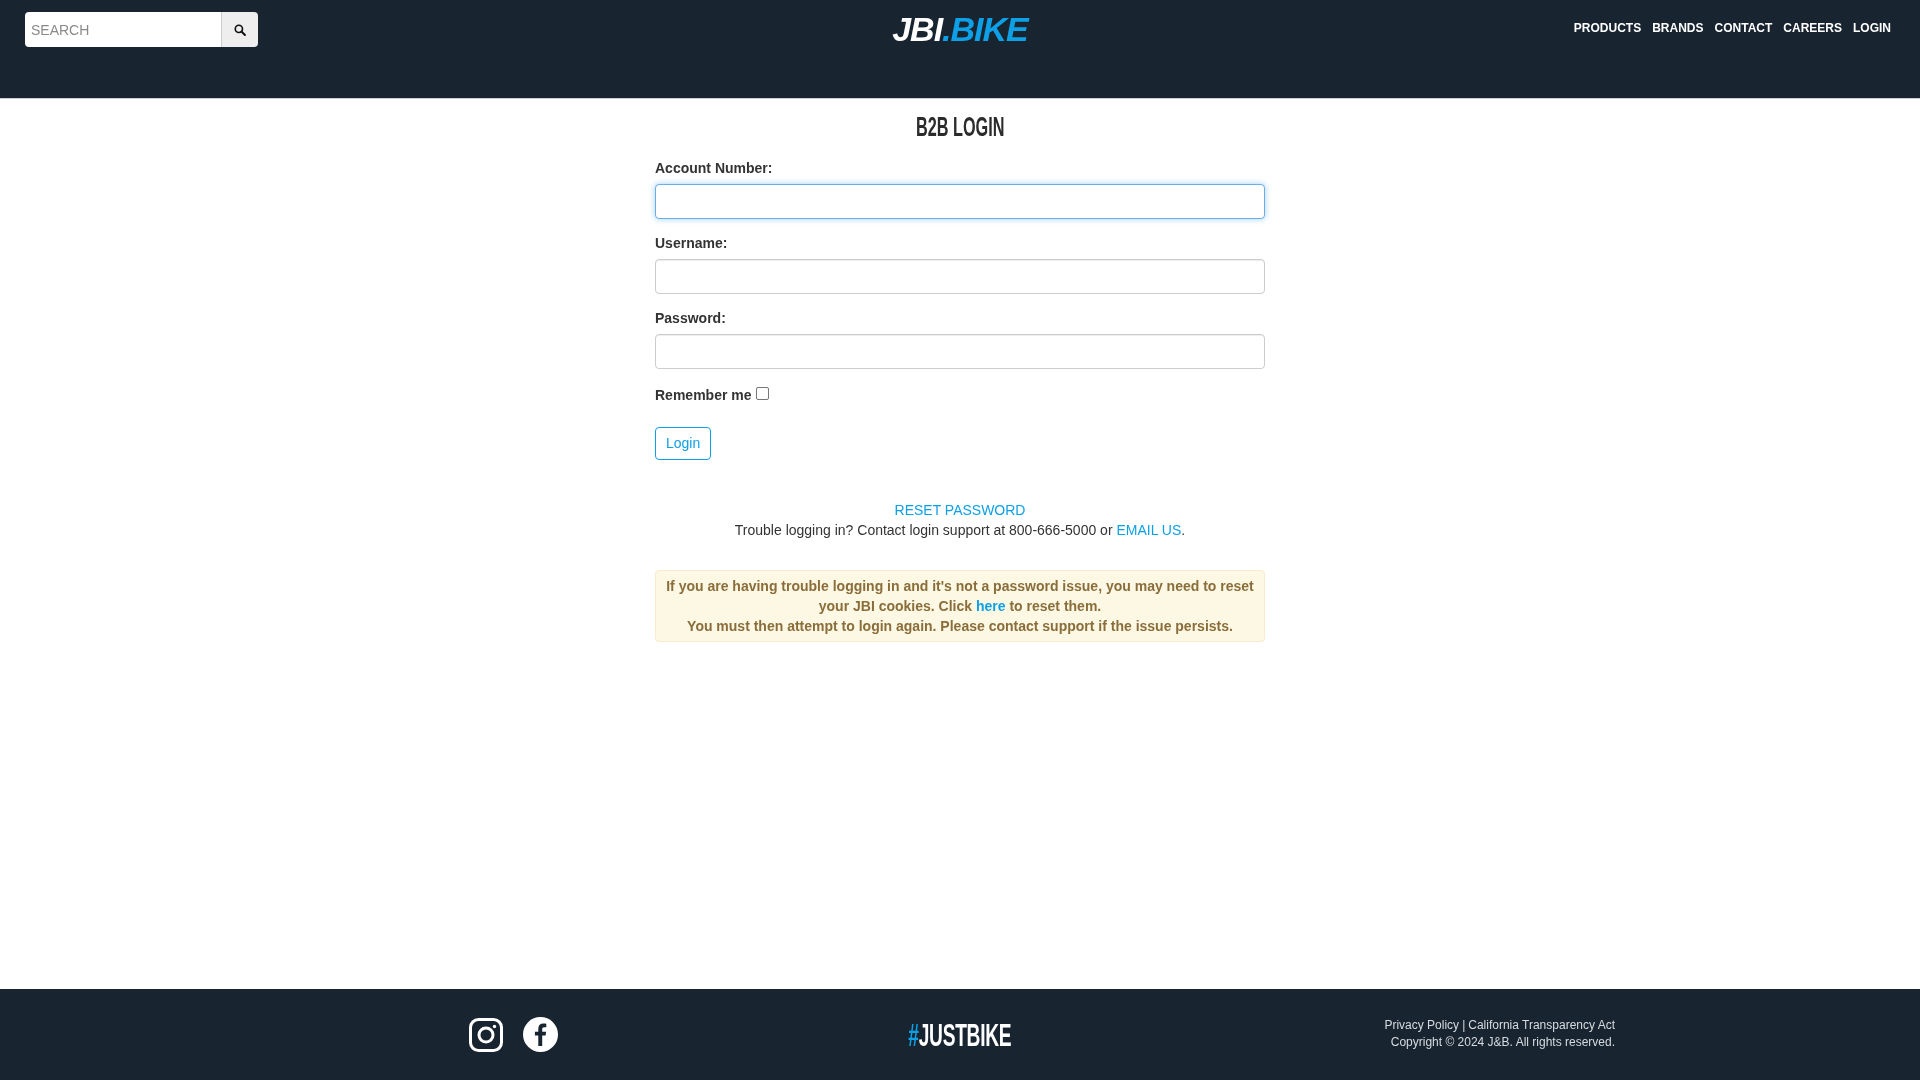 Image resolution: width=1920 pixels, height=1080 pixels. I want to click on remember-me-checkbox, so click(762, 393).